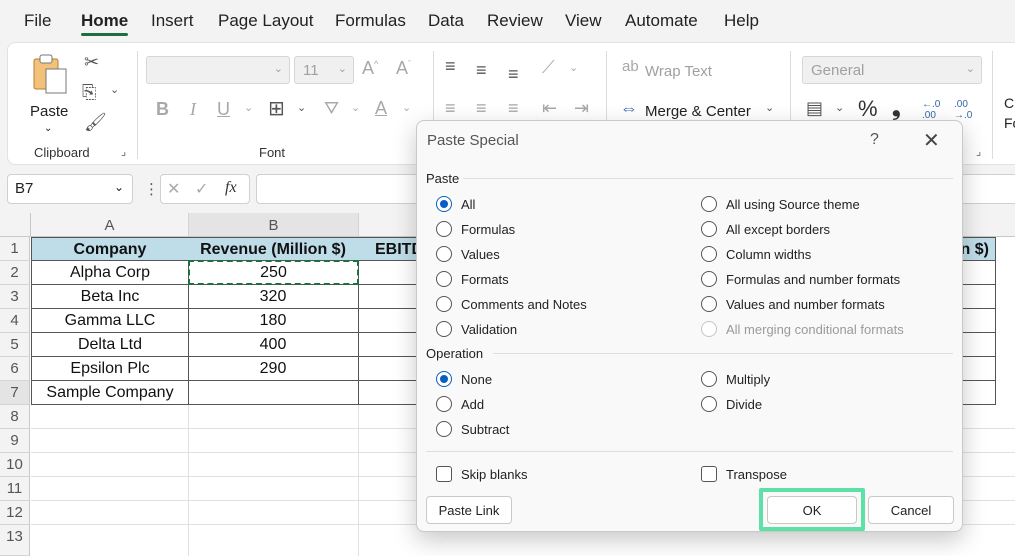  Describe the element at coordinates (15, 441) in the screenshot. I see `row-header: 9` at that location.